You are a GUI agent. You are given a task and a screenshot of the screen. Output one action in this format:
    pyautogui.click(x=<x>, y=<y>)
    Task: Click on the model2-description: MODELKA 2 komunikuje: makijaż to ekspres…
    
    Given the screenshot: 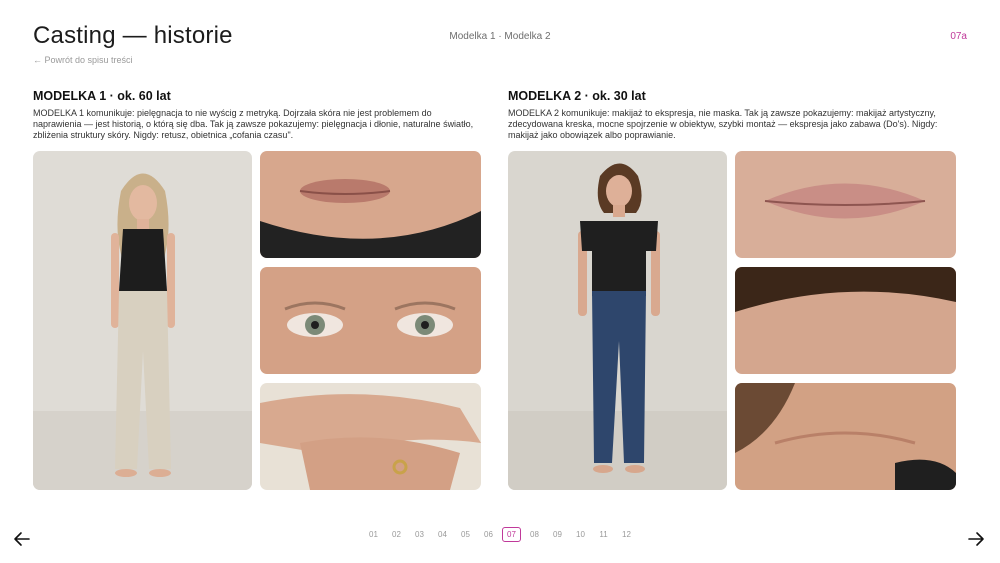 What is the action you would take?
    pyautogui.click(x=723, y=124)
    